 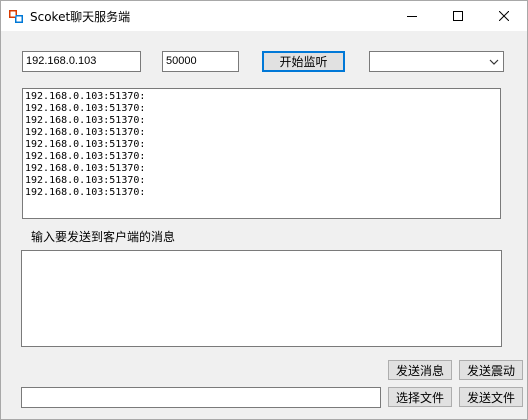 What do you see at coordinates (420, 397) in the screenshot?
I see `select-file-button: 选择文件` at bounding box center [420, 397].